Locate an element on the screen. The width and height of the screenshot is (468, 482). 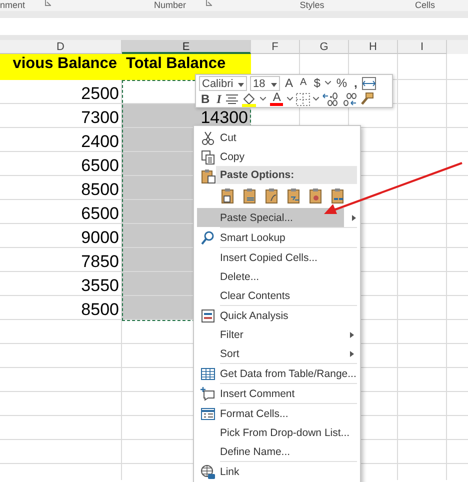
borders-icon is located at coordinates (303, 99).